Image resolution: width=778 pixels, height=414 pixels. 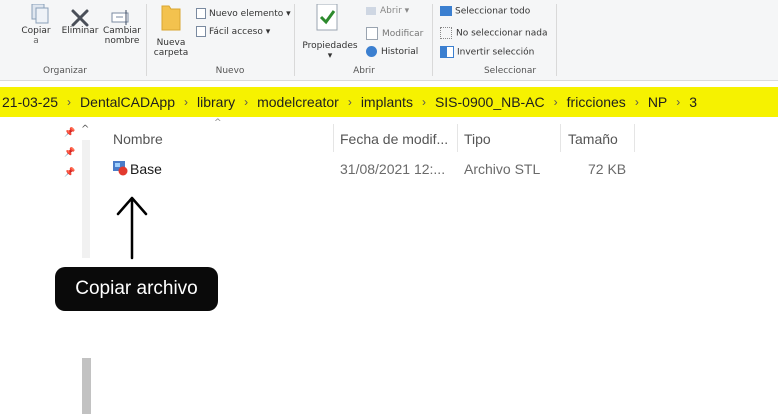 I want to click on new-folder-button: Nueva carpeta, so click(x=171, y=48).